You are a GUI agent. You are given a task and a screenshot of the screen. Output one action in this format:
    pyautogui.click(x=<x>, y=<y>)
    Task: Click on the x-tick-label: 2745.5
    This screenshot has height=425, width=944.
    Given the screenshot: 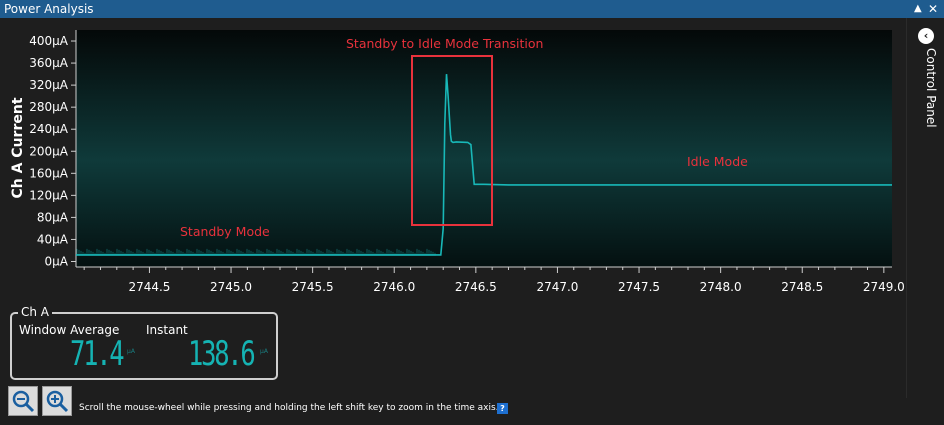 What is the action you would take?
    pyautogui.click(x=313, y=287)
    